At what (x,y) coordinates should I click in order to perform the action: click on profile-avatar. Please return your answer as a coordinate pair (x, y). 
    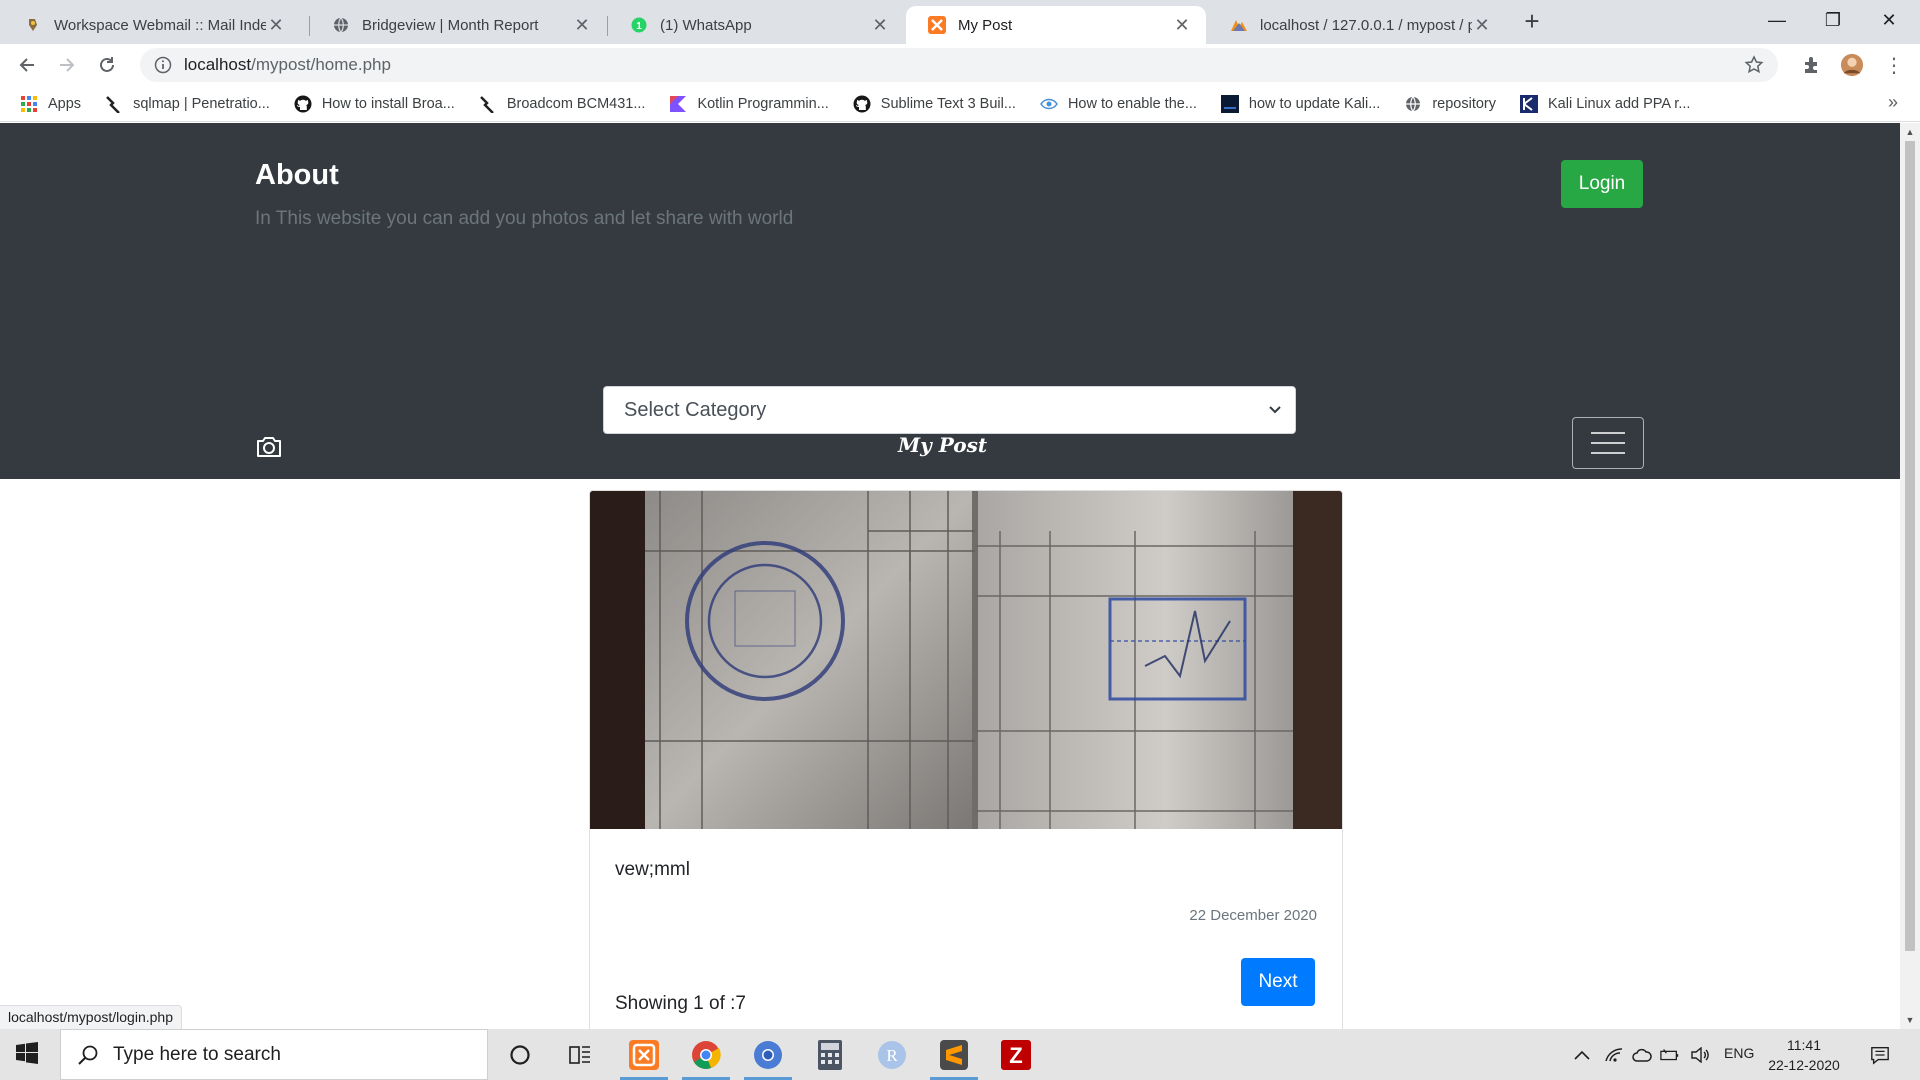
    Looking at the image, I should click on (1852, 65).